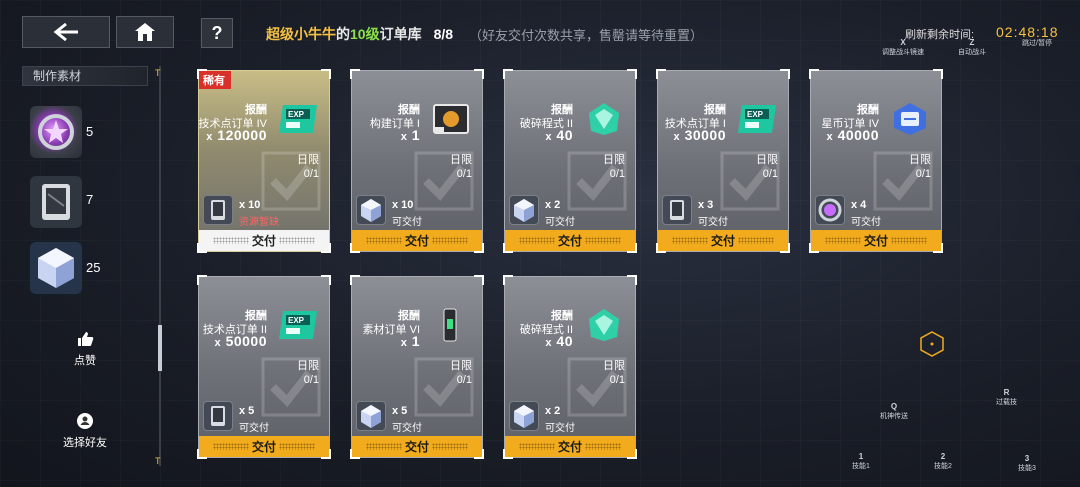 This screenshot has height=487, width=1080. Describe the element at coordinates (894, 411) in the screenshot. I see `hotkey-teleport: Q 机神传送` at that location.